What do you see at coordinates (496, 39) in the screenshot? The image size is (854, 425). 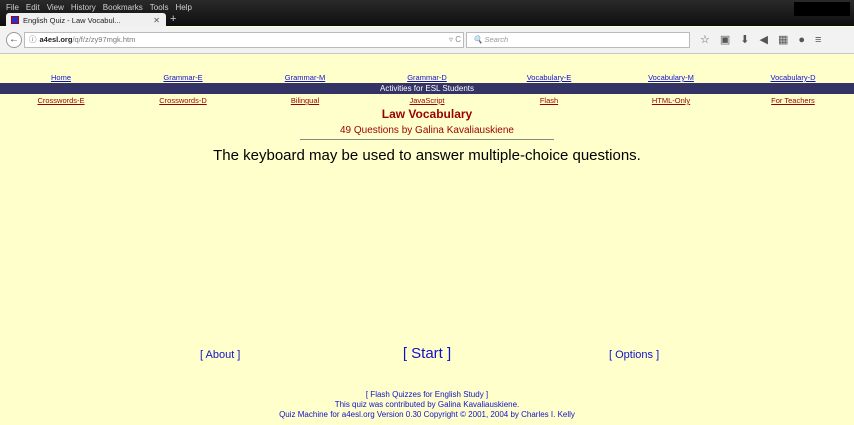 I see `search-placeholder: Search` at bounding box center [496, 39].